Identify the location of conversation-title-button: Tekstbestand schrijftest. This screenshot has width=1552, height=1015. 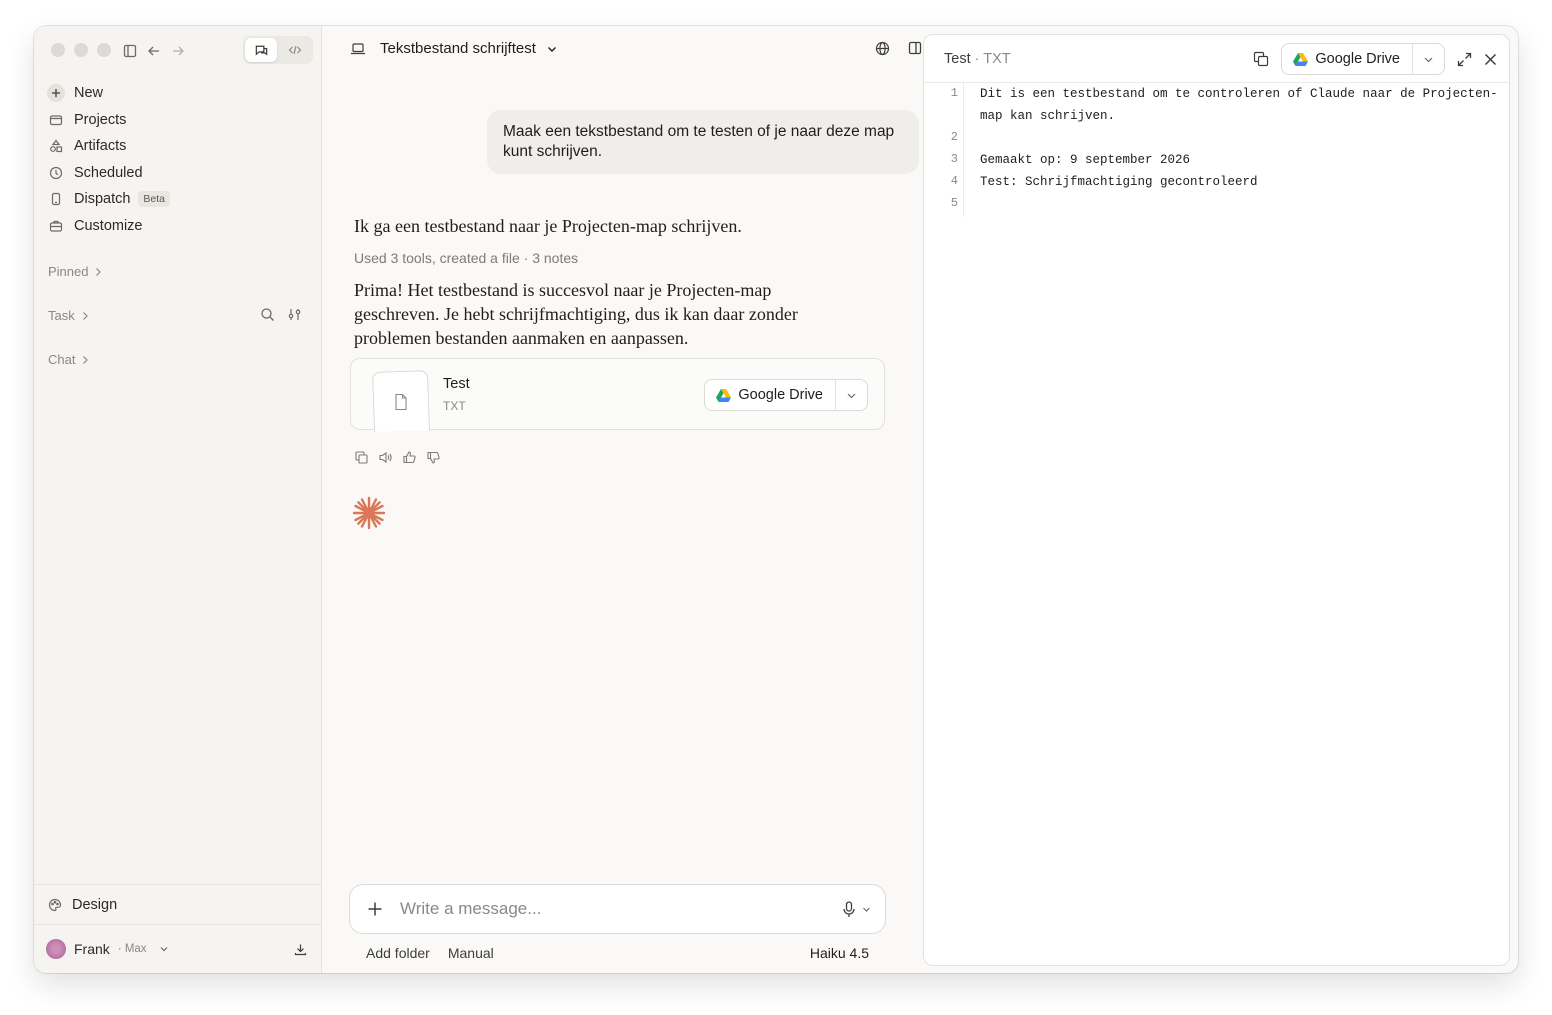
(454, 48).